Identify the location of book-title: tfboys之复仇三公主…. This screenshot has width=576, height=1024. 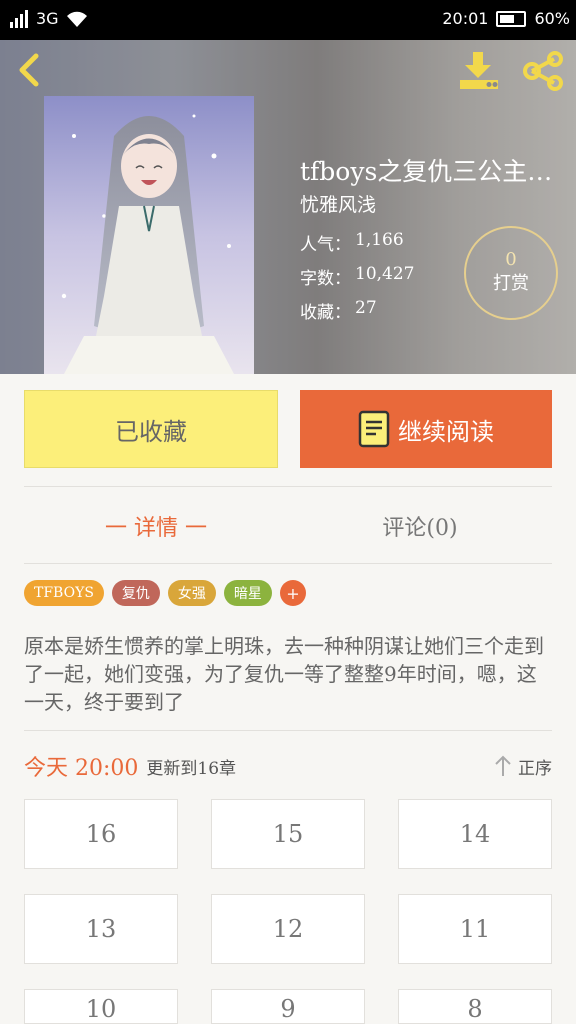
(426, 171).